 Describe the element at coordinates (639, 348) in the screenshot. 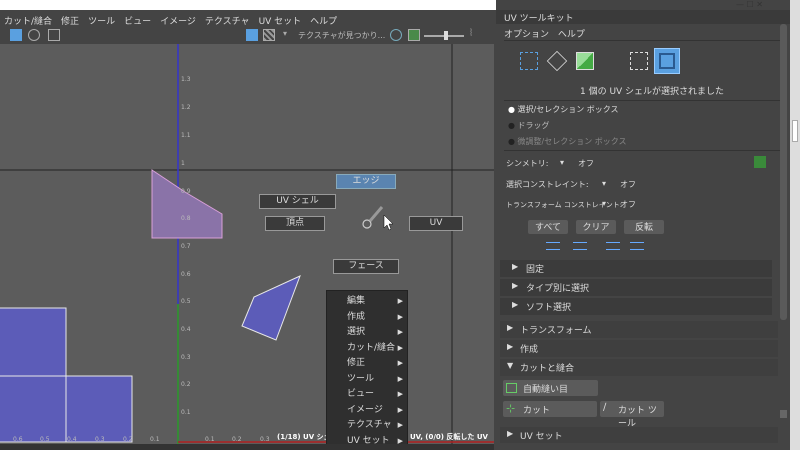

I see `section-create: ▶ 作成` at that location.